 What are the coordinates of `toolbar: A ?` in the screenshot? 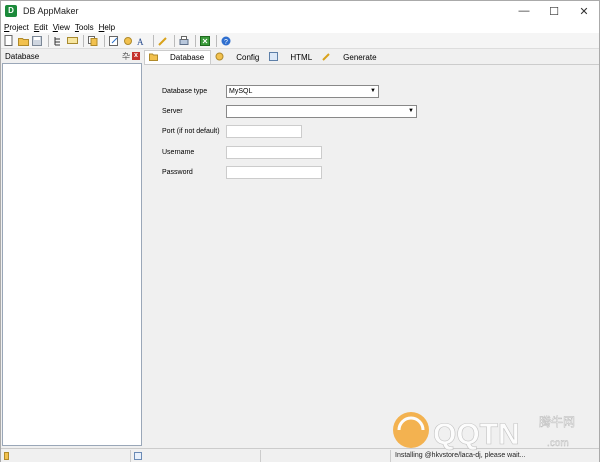 It's located at (300, 41).